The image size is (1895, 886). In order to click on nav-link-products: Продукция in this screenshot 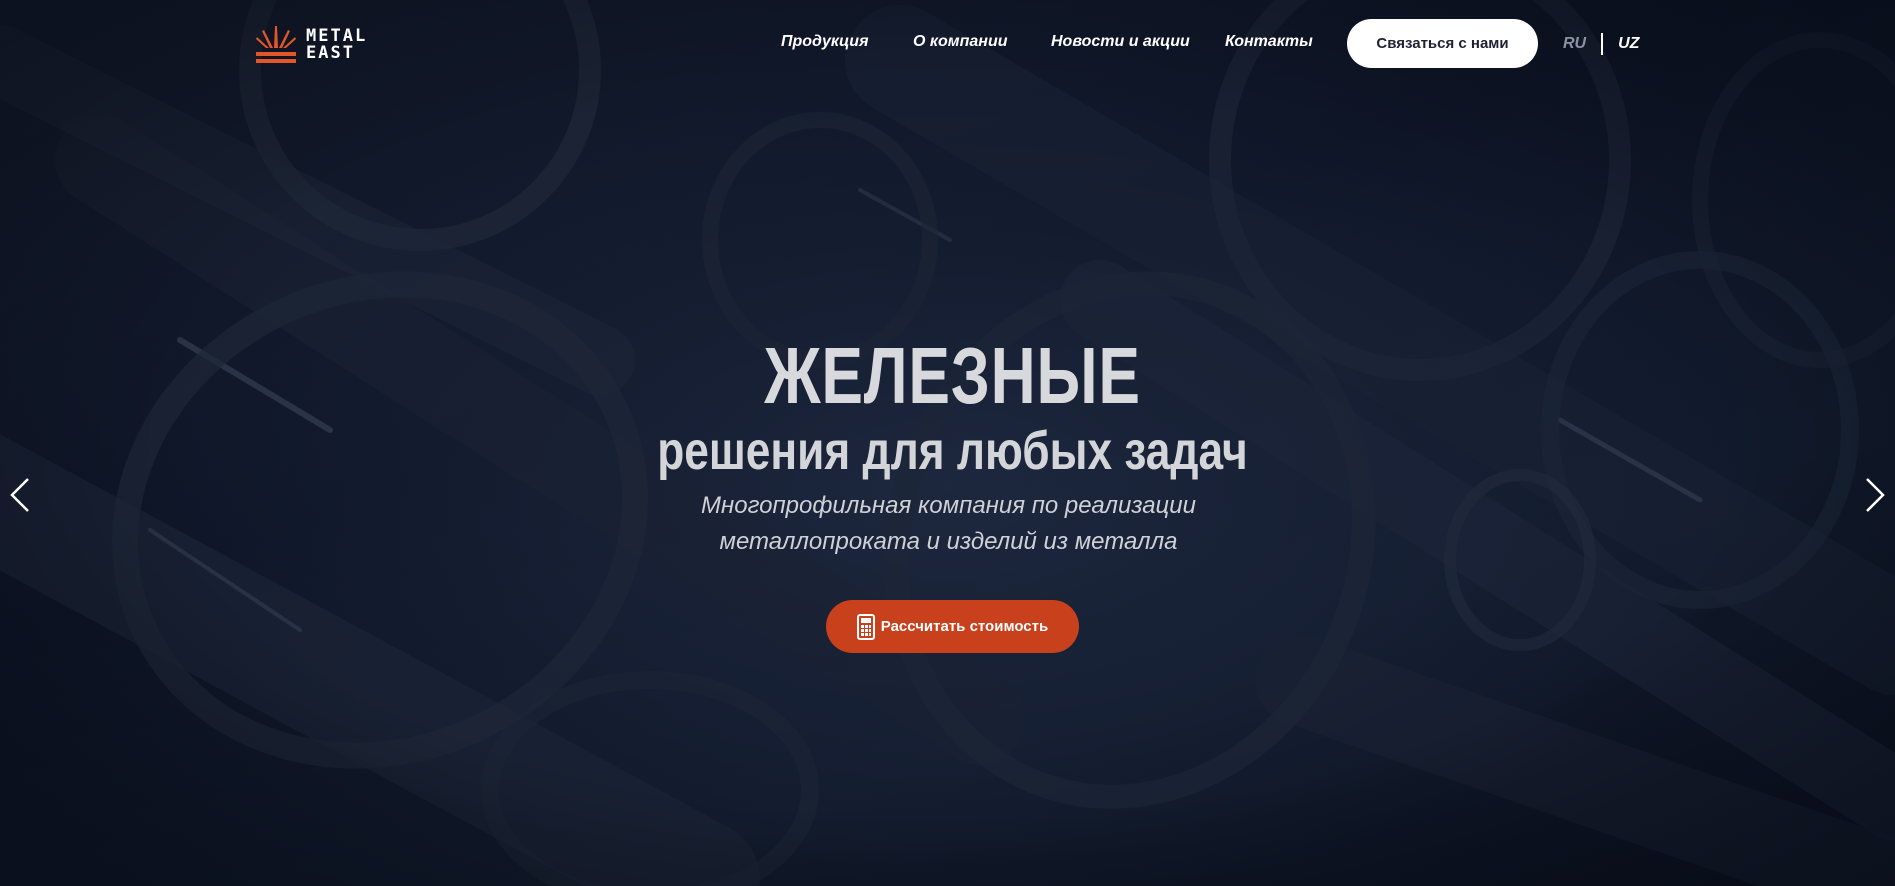, I will do `click(824, 42)`.